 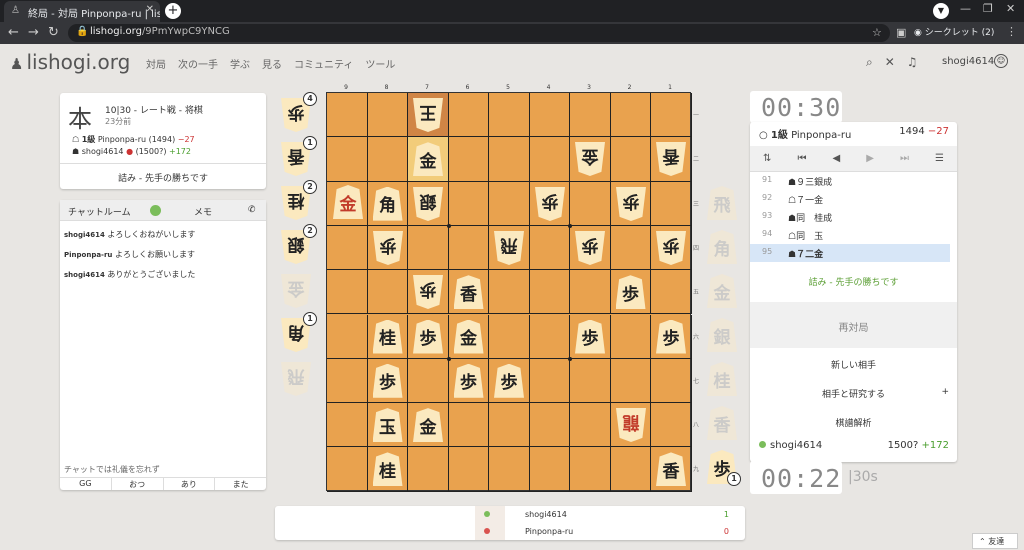 I want to click on chat-input: チャットでは礼儀を忘れず, so click(x=163, y=469).